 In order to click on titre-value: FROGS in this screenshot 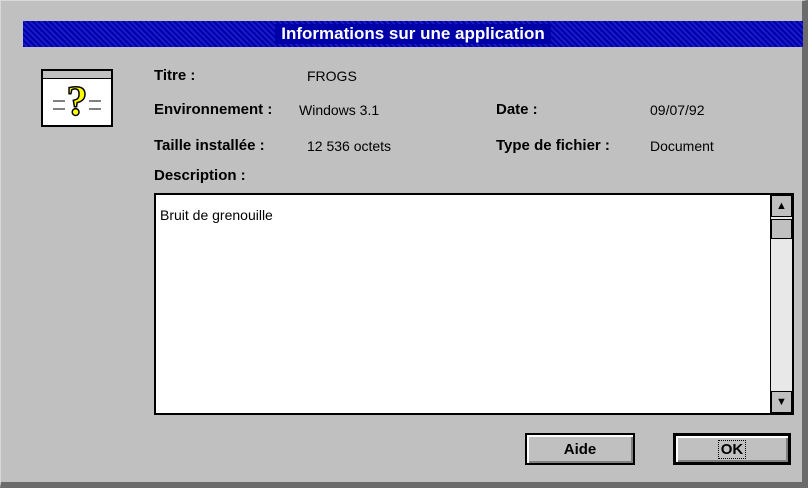, I will do `click(332, 76)`.